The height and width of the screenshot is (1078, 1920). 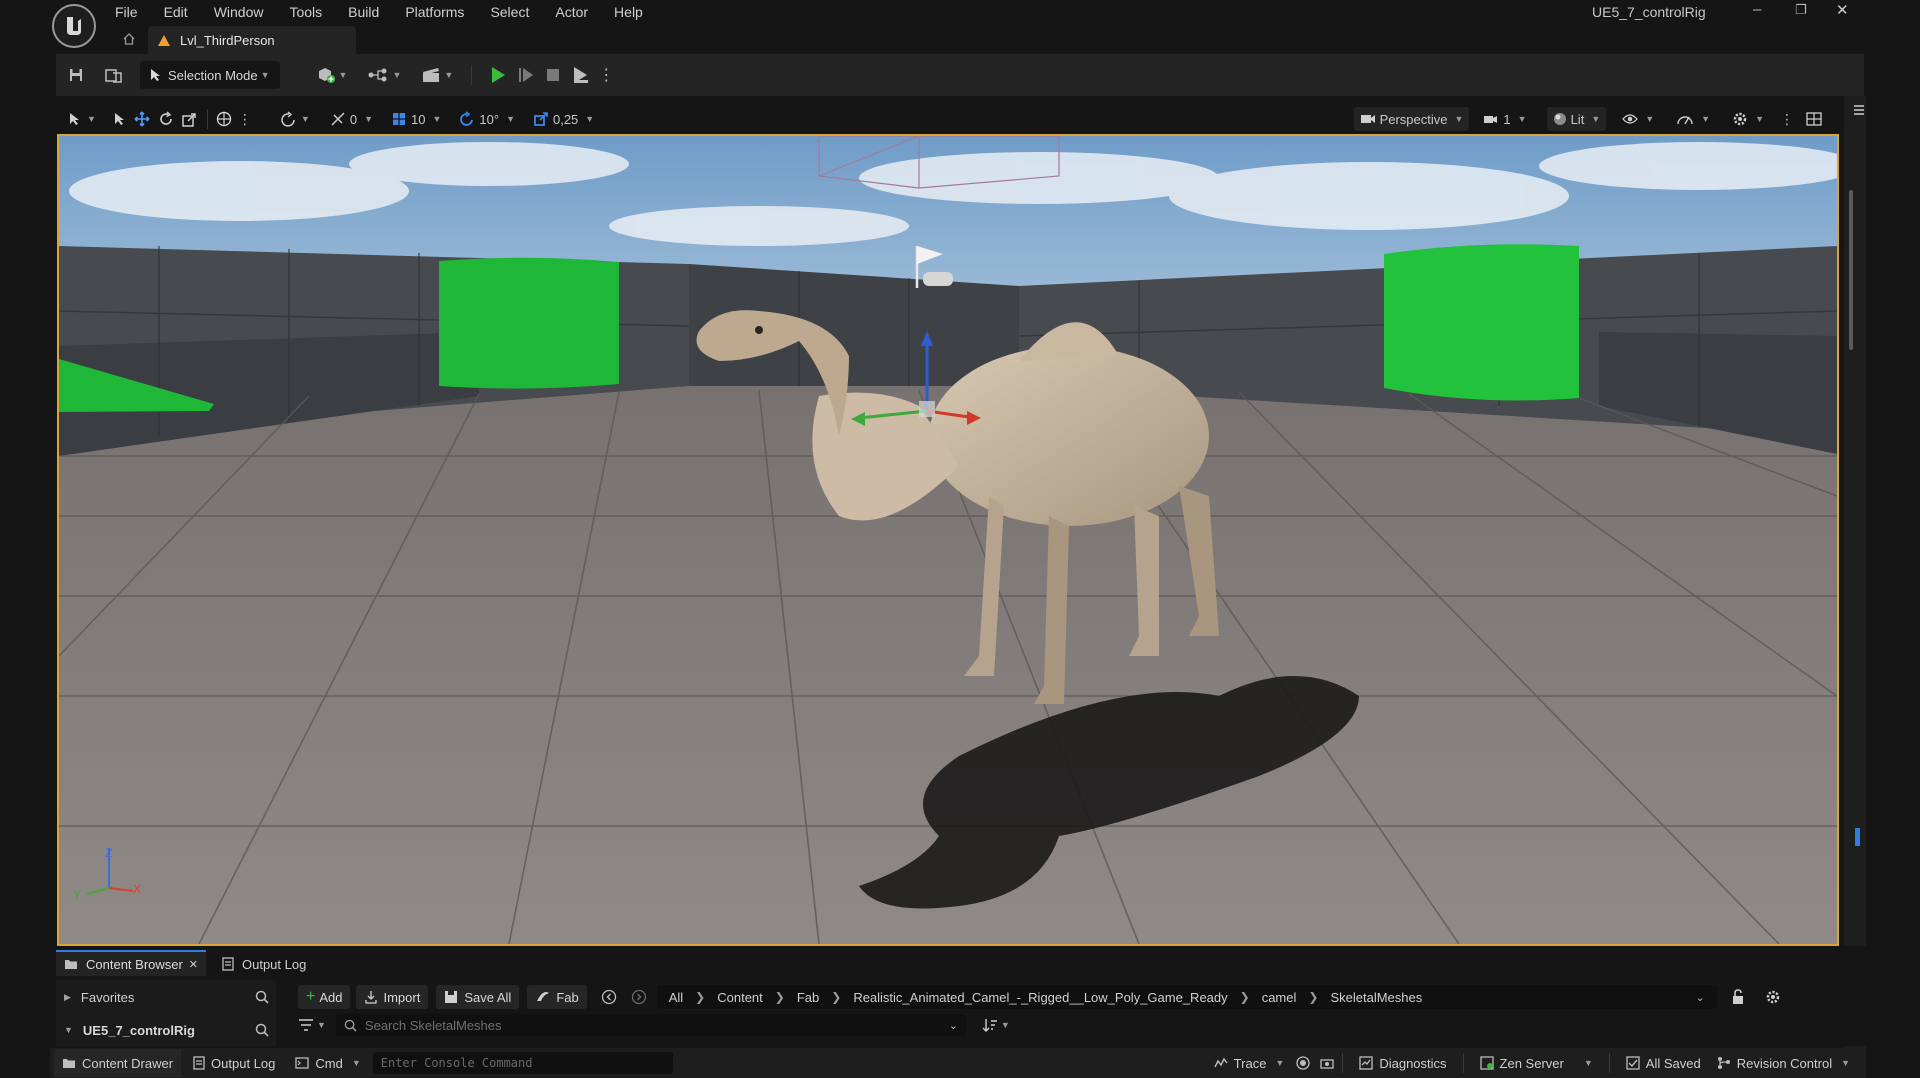 I want to click on menu-actor: Actor, so click(x=571, y=12).